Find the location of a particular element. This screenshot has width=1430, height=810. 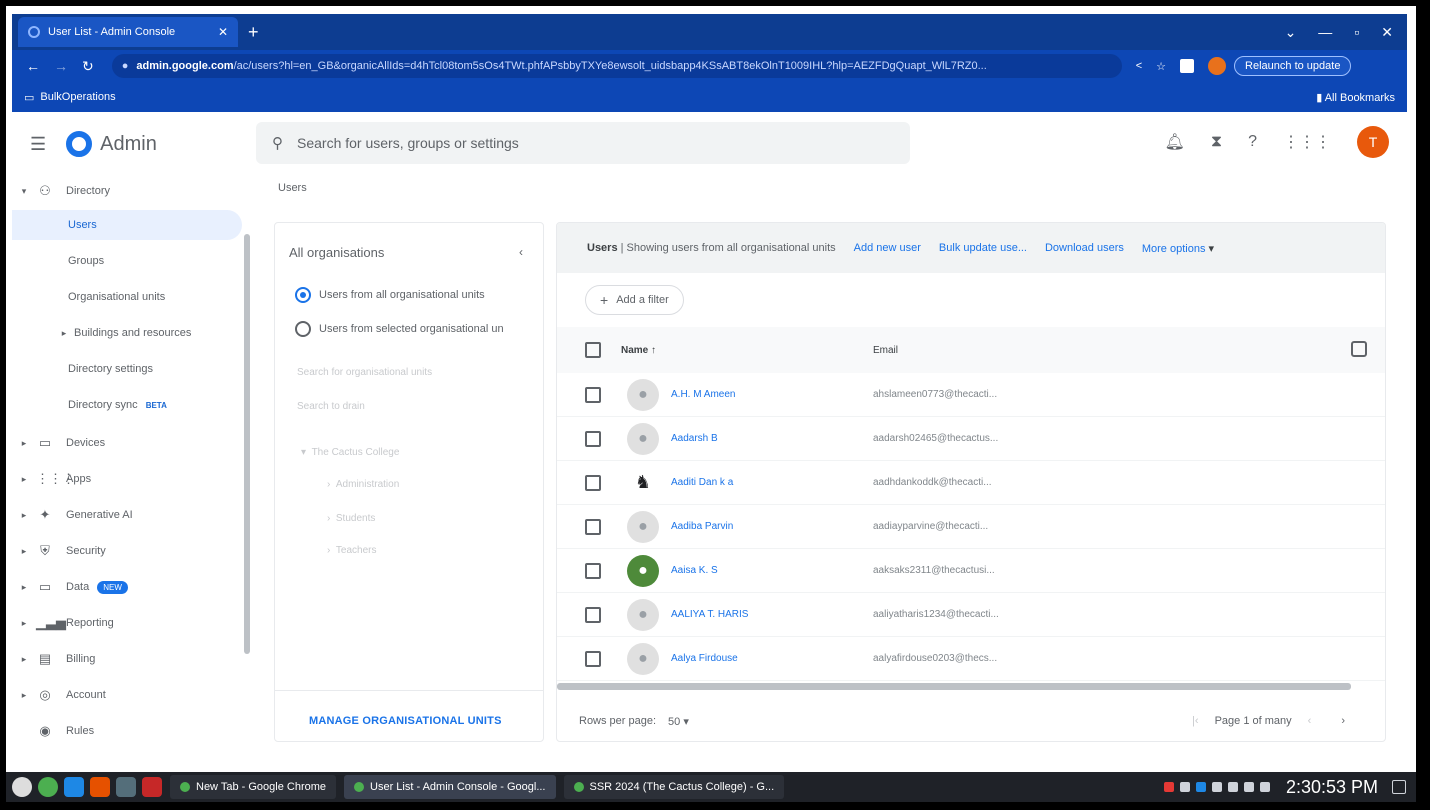

sidebar-item-billing: ▸ ▤ Billing is located at coordinates (127, 659).